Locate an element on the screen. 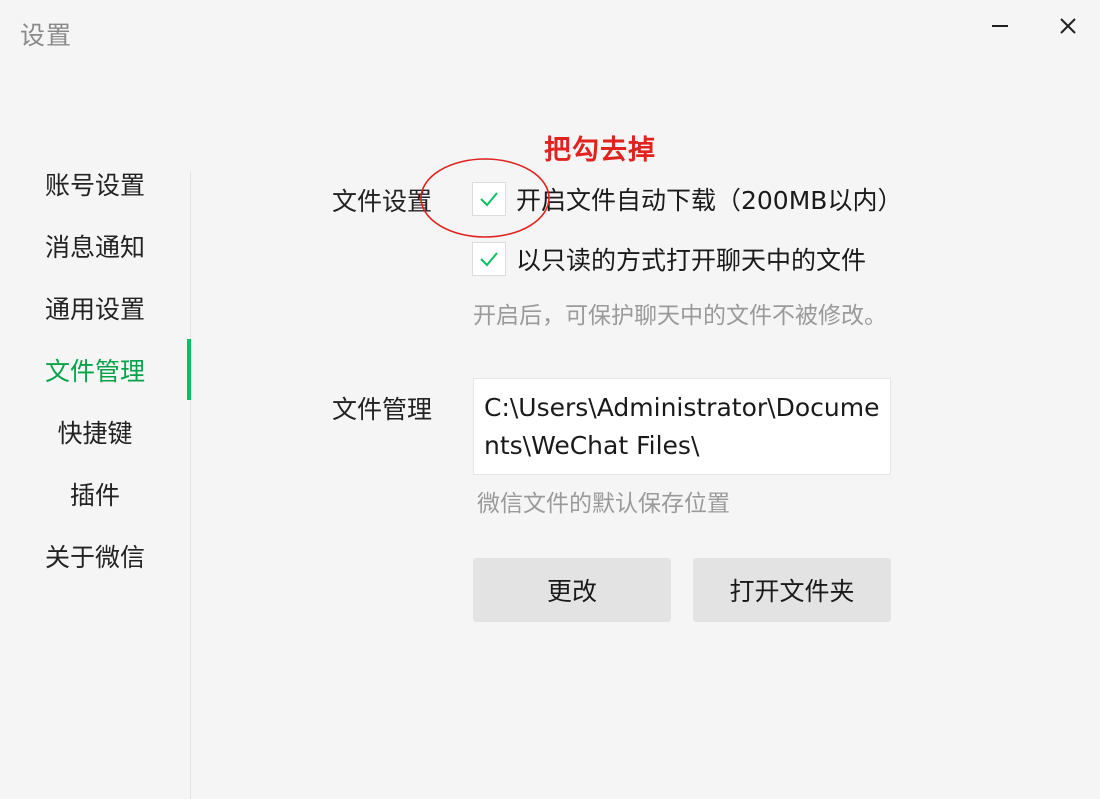  sidebar-item-label: 通用设置 is located at coordinates (94, 309).